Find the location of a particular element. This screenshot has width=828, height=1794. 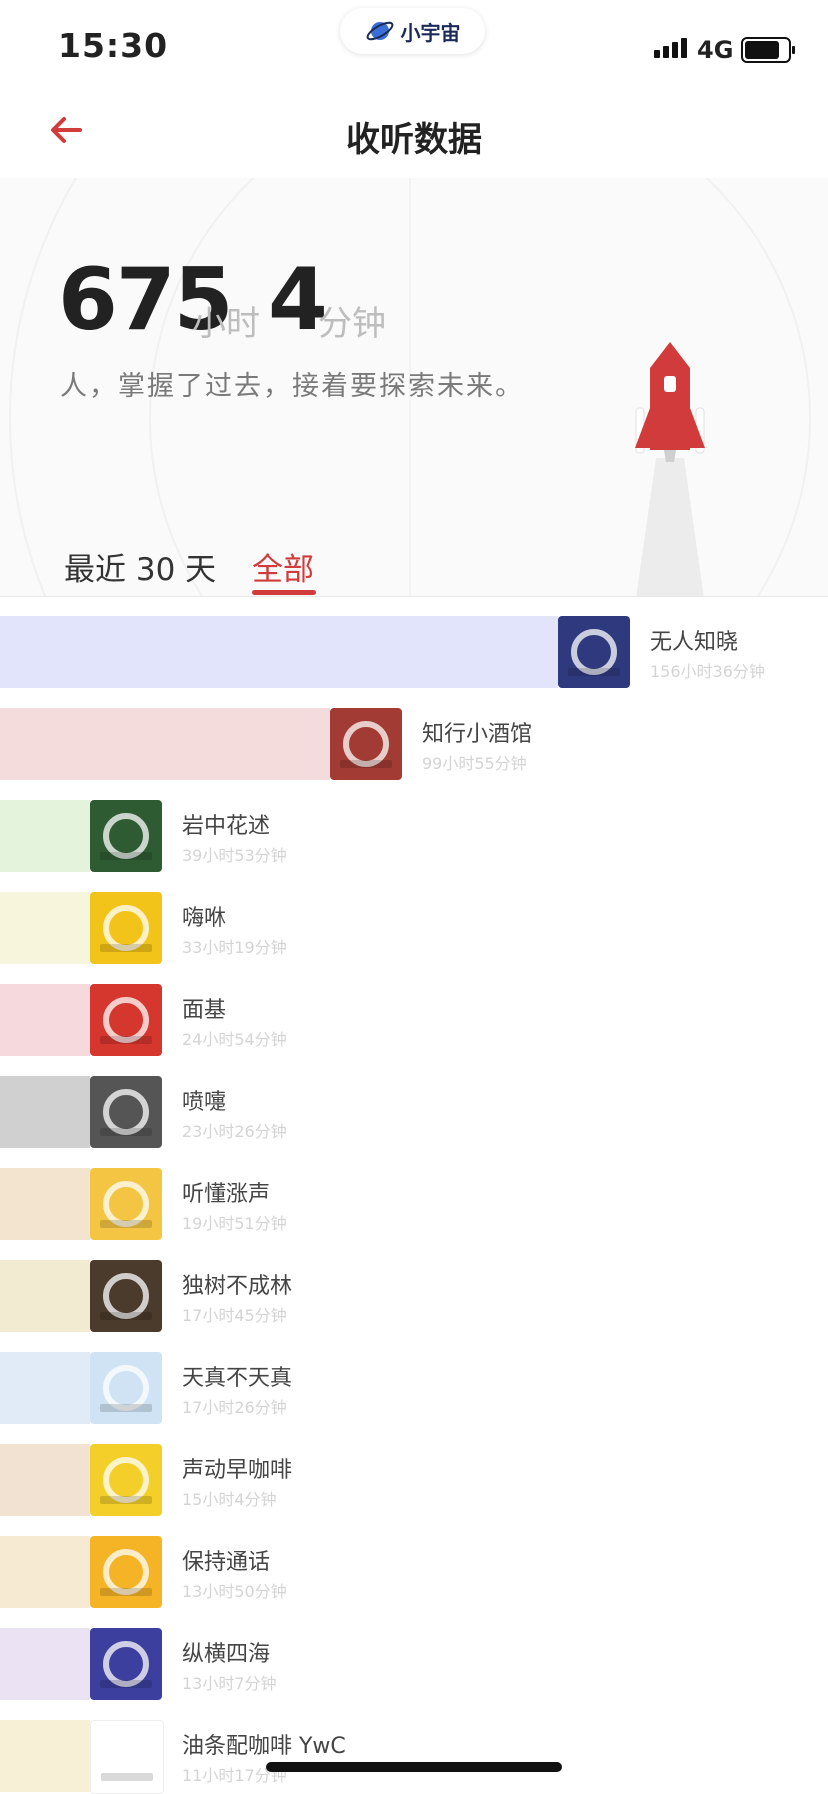

podcast-name: 无人知晓 is located at coordinates (694, 642).